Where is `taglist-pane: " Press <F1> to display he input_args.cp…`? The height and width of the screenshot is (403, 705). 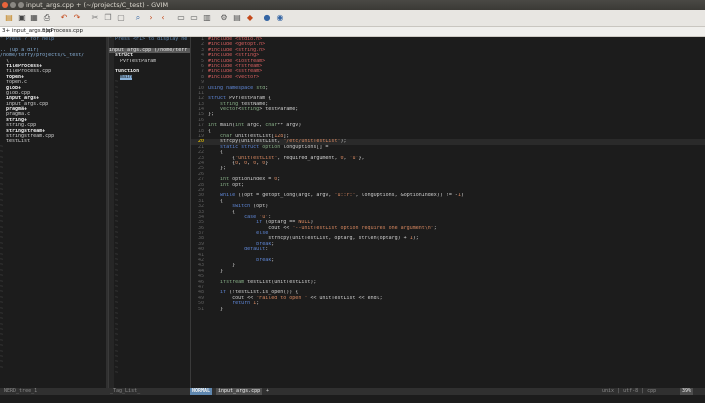
taglist-pane: " Press <F1> to display he input_args.cp… is located at coordinates (149, 212).